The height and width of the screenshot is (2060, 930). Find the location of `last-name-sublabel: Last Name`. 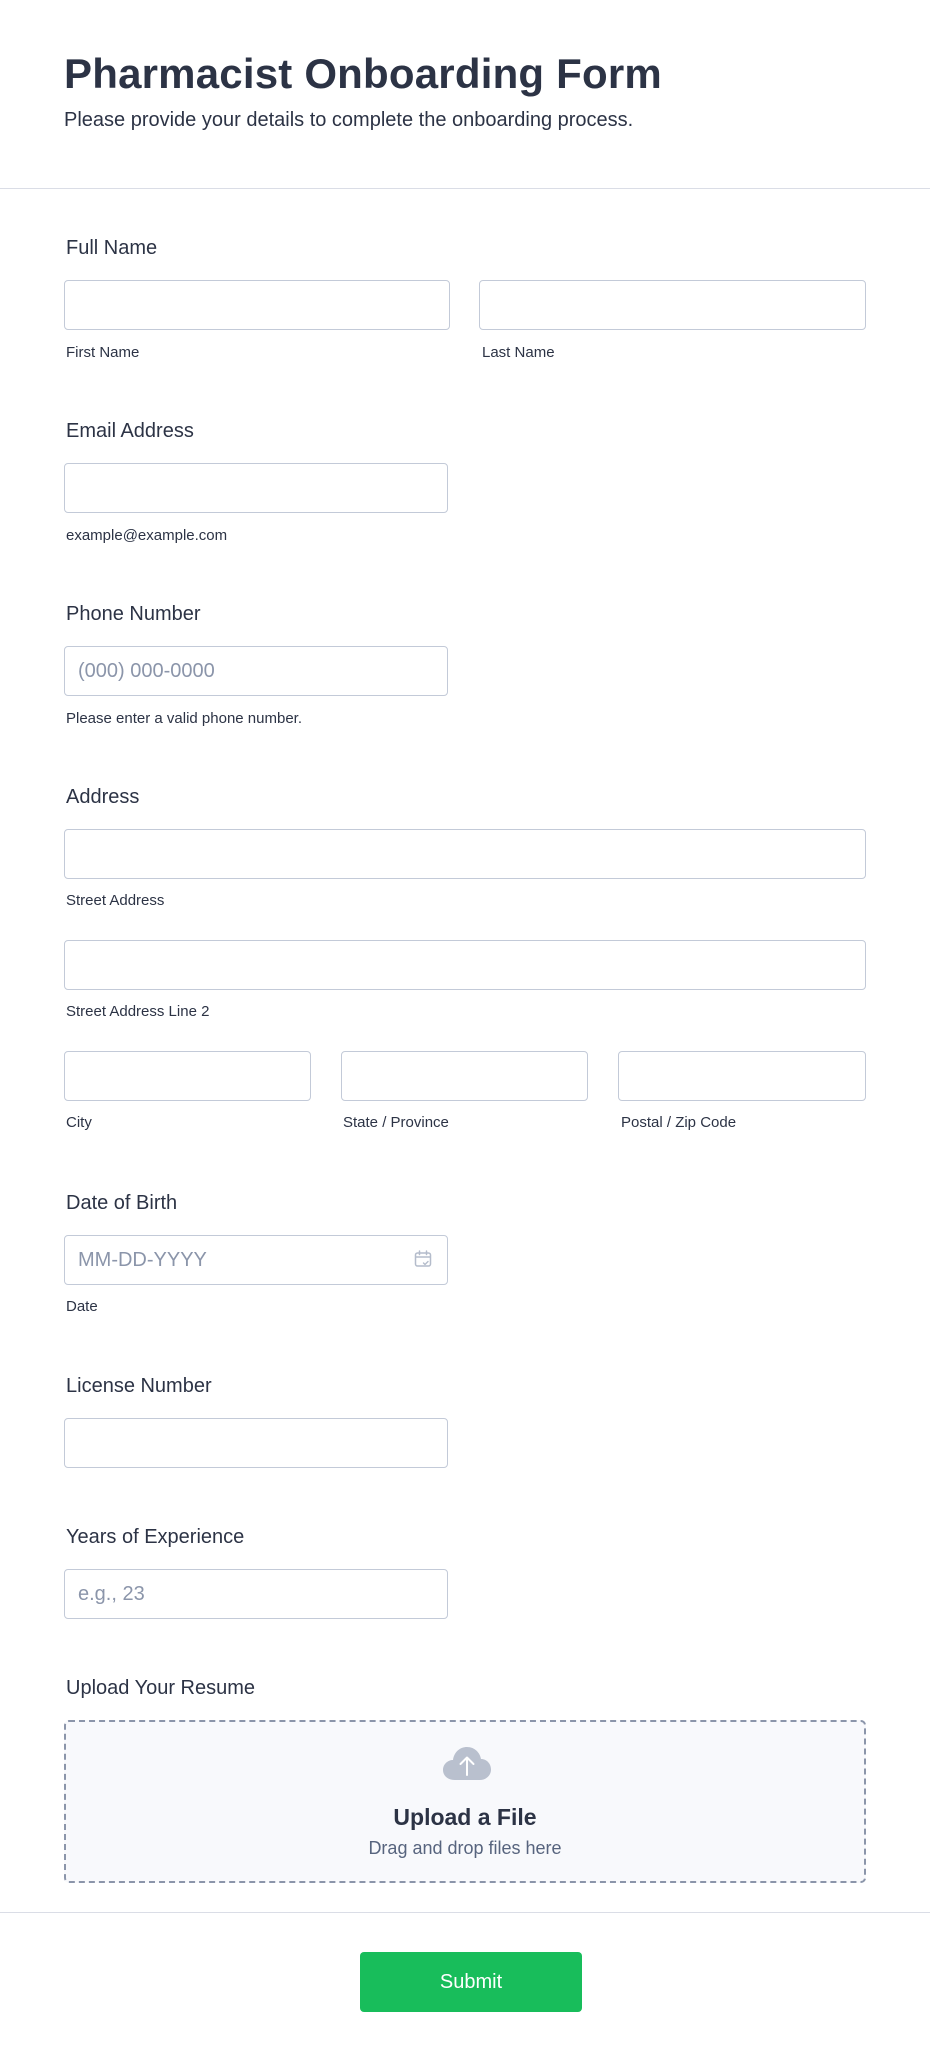

last-name-sublabel: Last Name is located at coordinates (518, 352).